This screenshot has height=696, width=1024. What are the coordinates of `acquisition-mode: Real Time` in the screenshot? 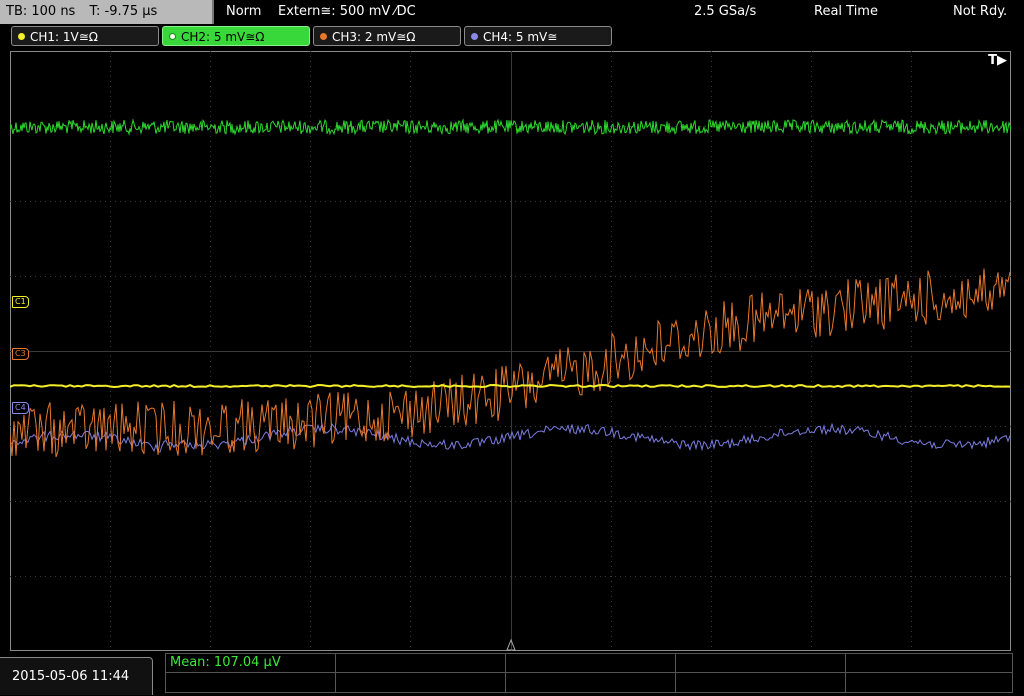 It's located at (846, 11).